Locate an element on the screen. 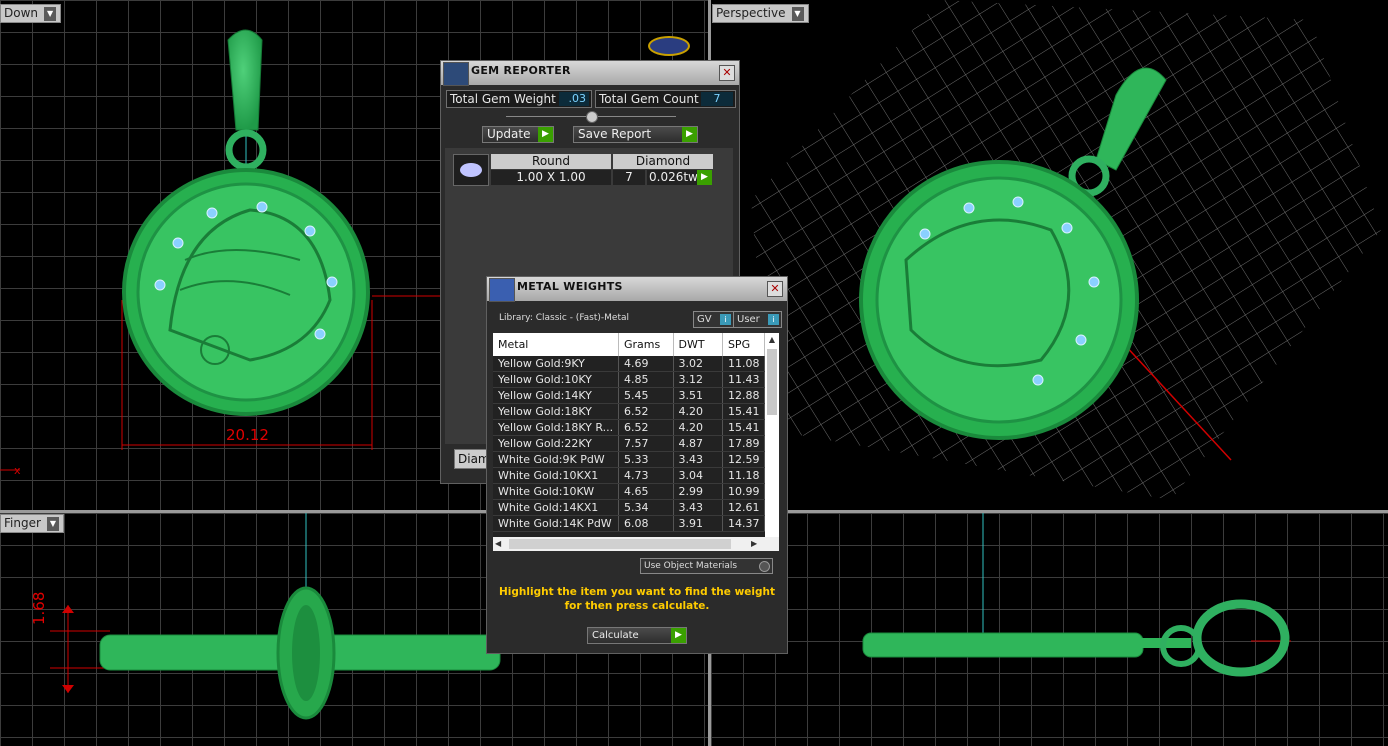  table-cell: 12.59 is located at coordinates (744, 459).